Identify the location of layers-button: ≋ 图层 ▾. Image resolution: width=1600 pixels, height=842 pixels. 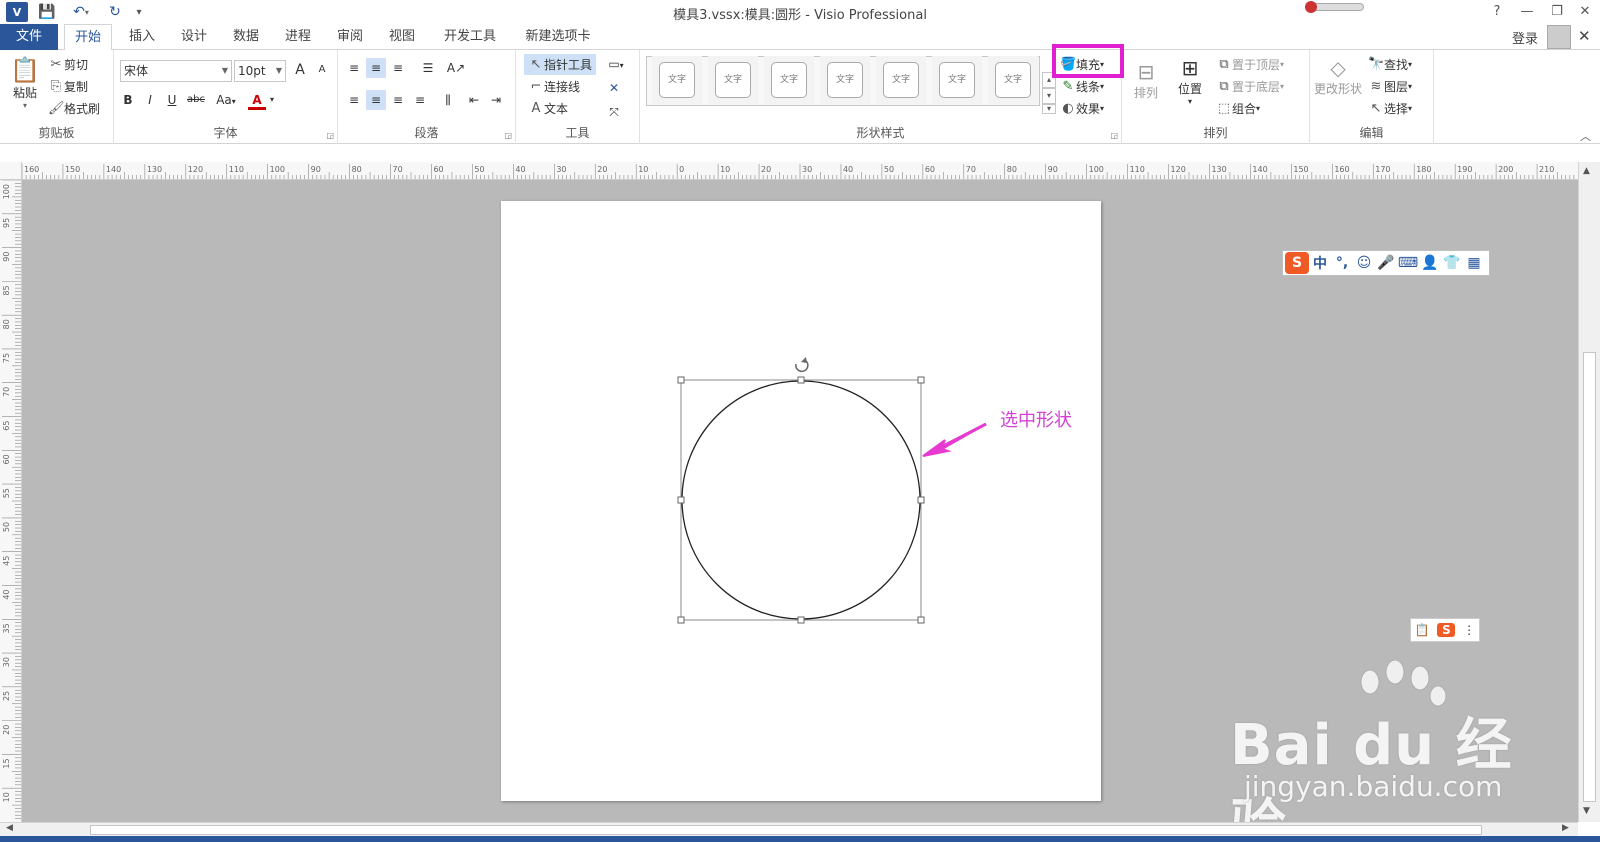
(1390, 86).